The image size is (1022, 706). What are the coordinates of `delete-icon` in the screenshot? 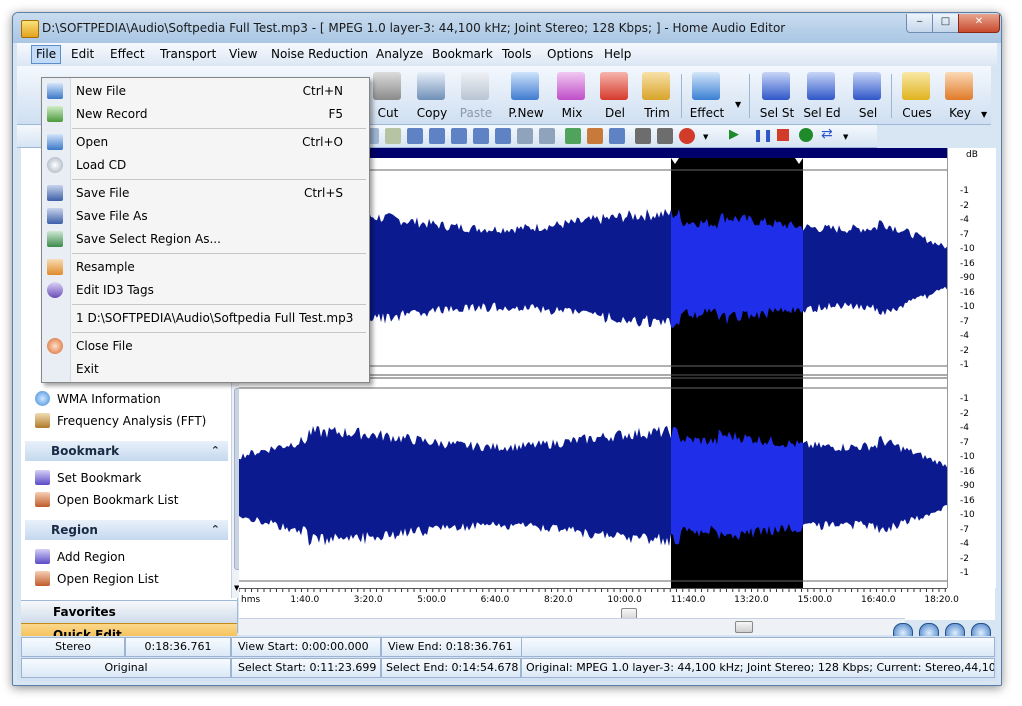 It's located at (614, 86).